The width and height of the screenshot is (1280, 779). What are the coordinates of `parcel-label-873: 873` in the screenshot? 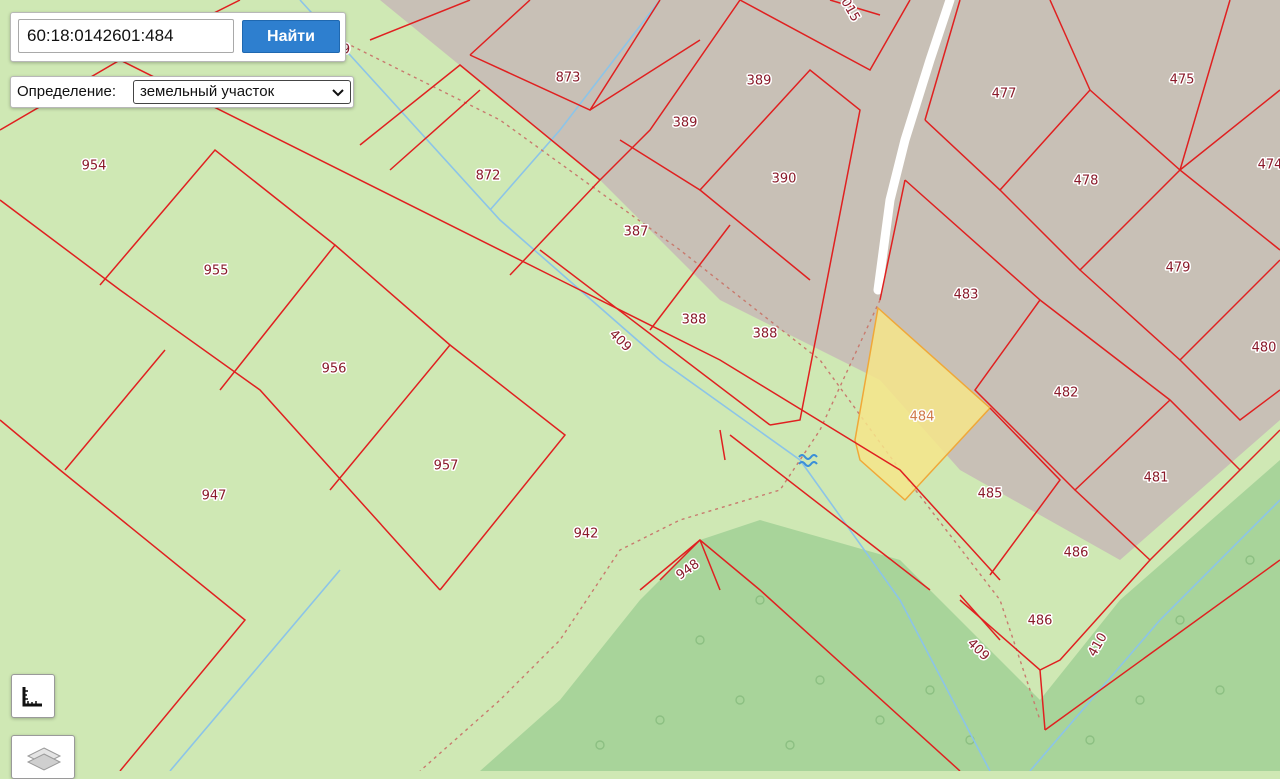 It's located at (568, 78).